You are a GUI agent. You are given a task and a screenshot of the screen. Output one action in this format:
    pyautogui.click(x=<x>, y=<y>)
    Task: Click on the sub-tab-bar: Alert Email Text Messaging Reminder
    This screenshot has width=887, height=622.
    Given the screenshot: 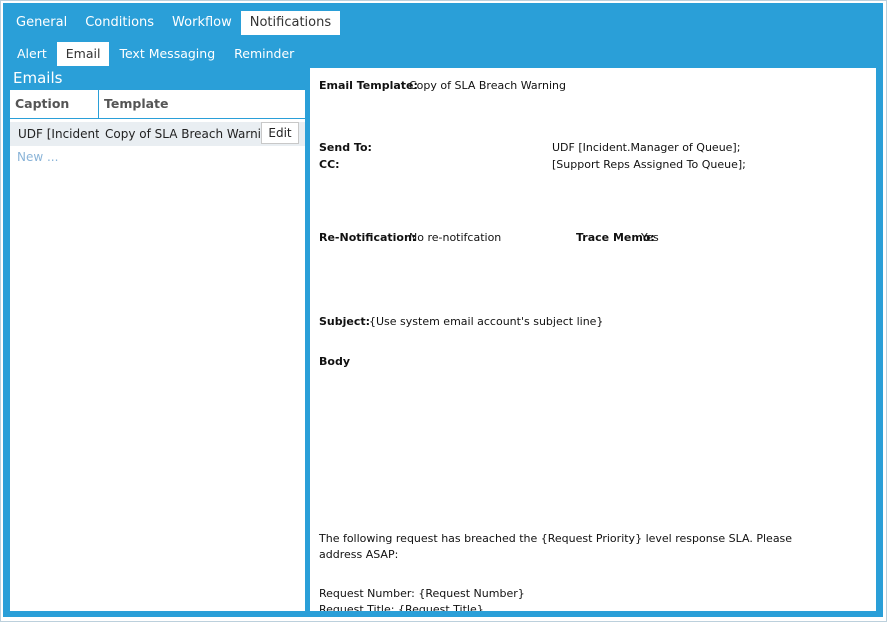 What is the action you would take?
    pyautogui.click(x=155, y=54)
    